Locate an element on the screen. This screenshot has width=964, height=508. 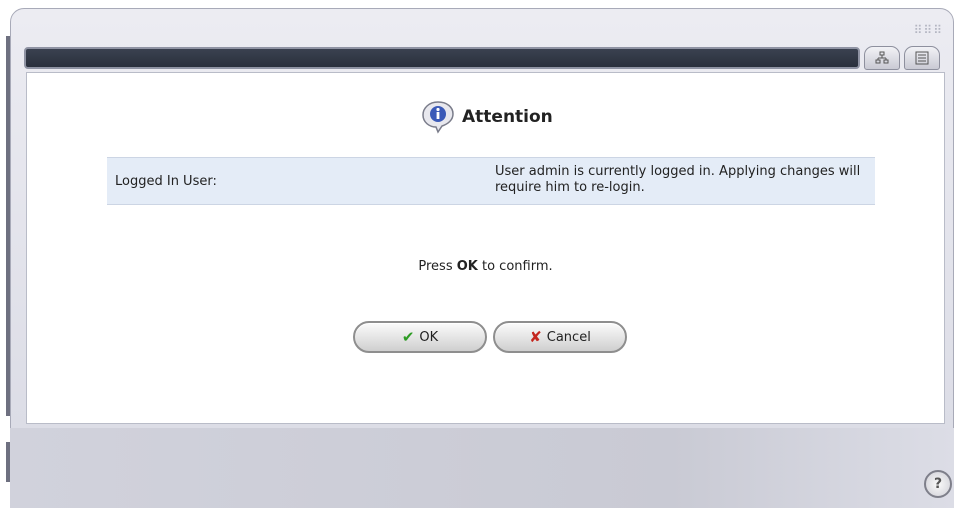
confirm-message: Press OK to confirm. is located at coordinates (485, 266).